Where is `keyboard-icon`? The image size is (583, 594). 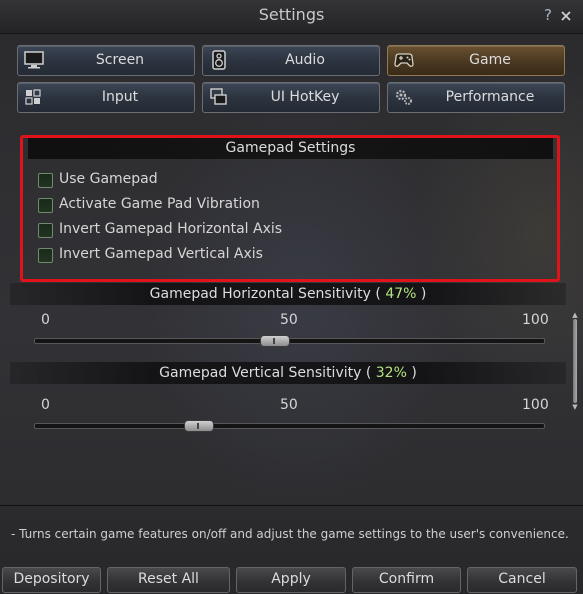 keyboard-icon is located at coordinates (33, 97).